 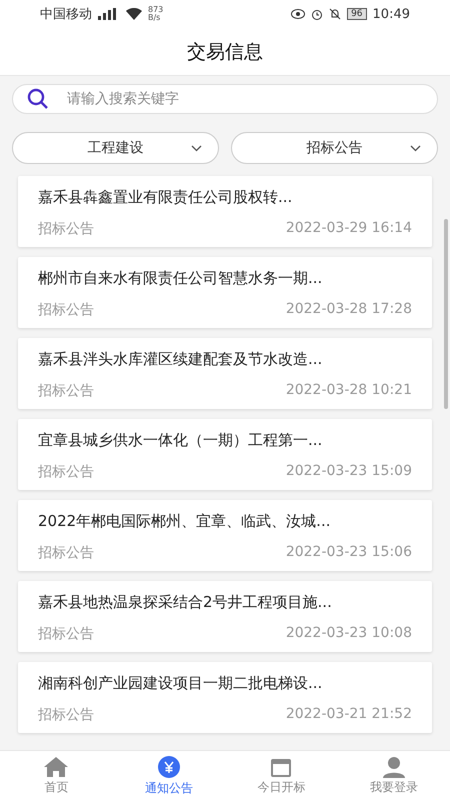 What do you see at coordinates (225, 616) in the screenshot?
I see `notice-card: 嘉禾县地热温泉探采结合2号井工程项目施... 招标公告 2022-03-23 10:08` at bounding box center [225, 616].